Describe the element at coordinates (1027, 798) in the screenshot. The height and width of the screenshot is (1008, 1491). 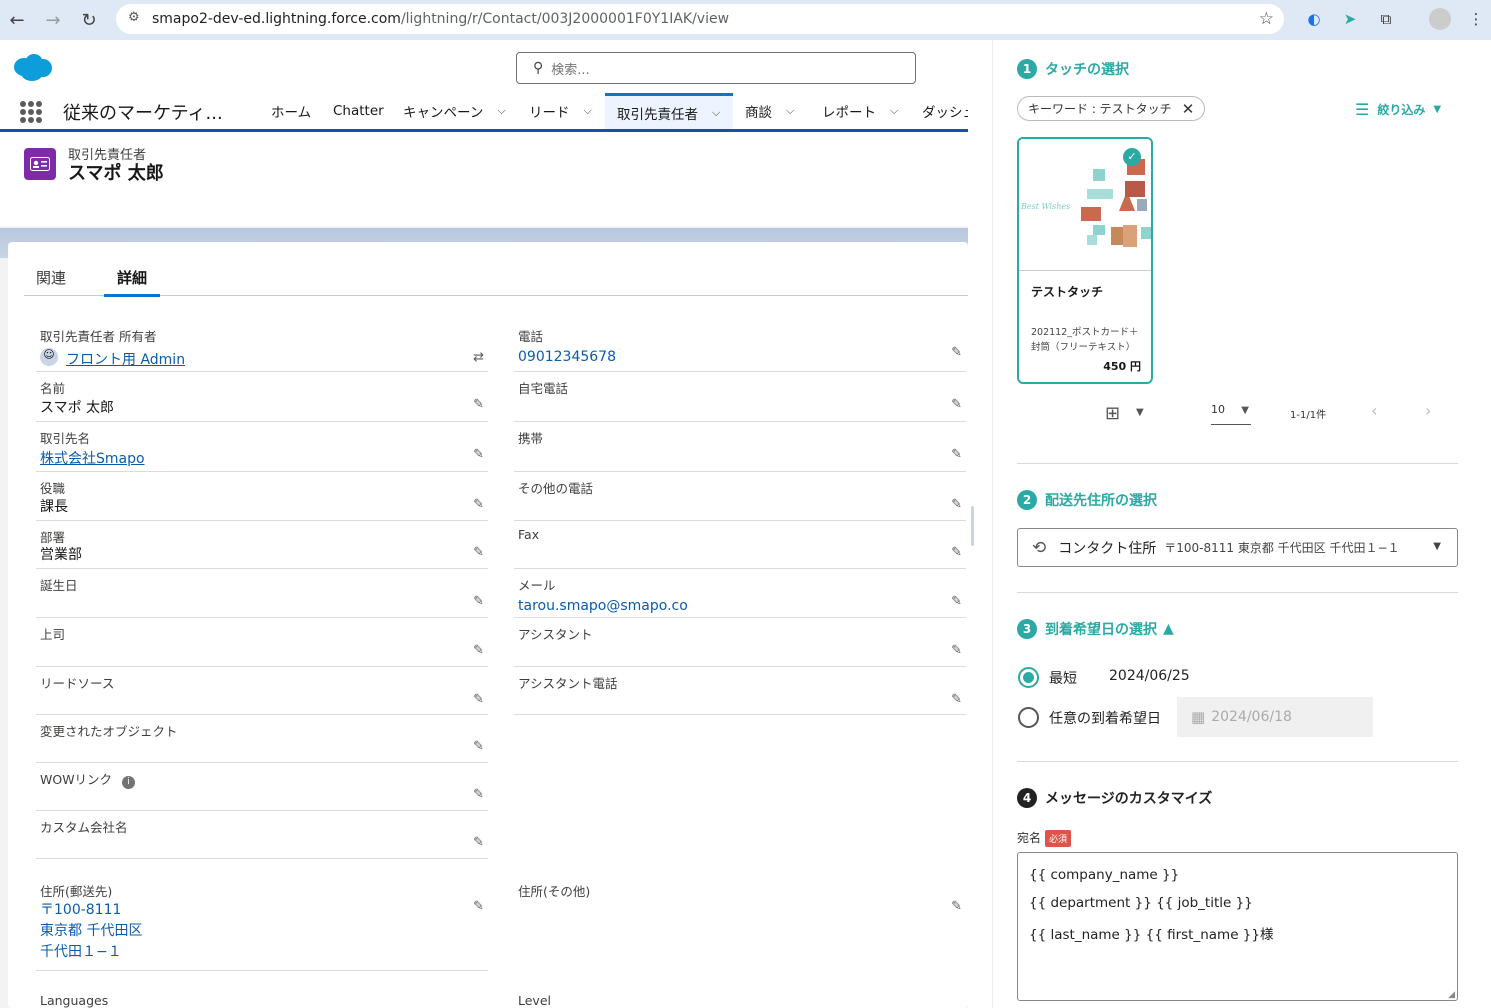
I see `step-number: 4` at that location.